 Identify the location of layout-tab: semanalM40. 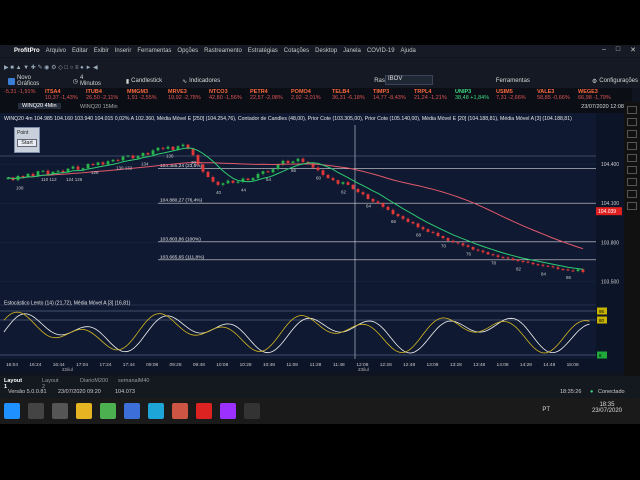
(134, 381).